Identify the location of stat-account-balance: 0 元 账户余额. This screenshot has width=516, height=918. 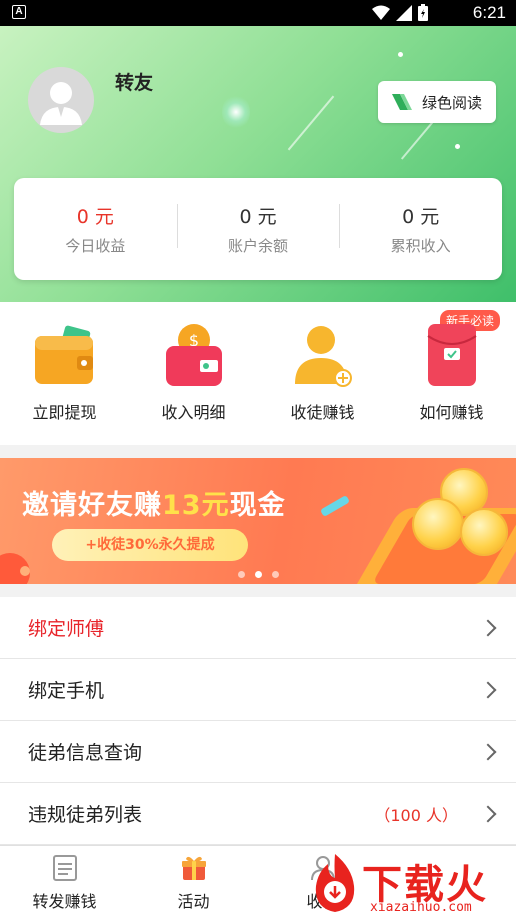
(258, 229).